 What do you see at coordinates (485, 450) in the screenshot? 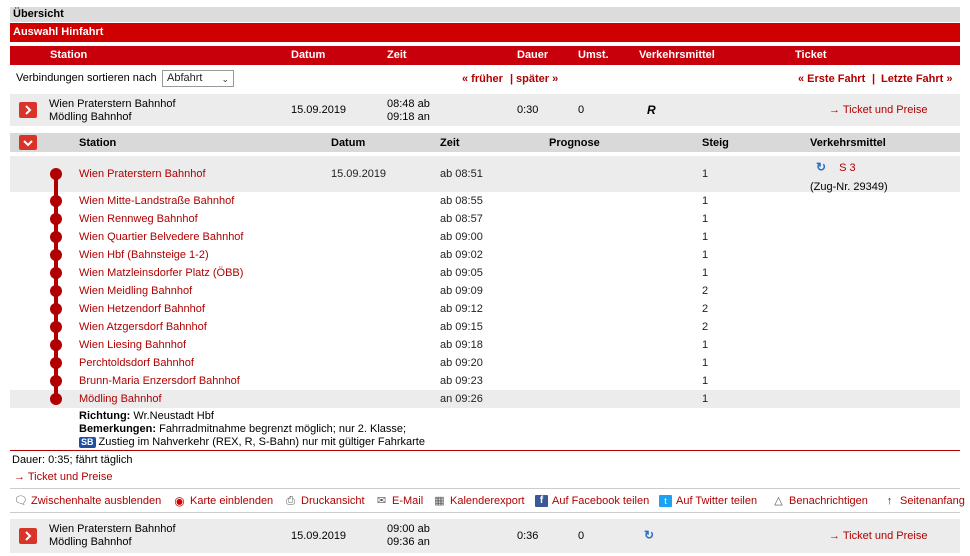
I see `summary-divider` at bounding box center [485, 450].